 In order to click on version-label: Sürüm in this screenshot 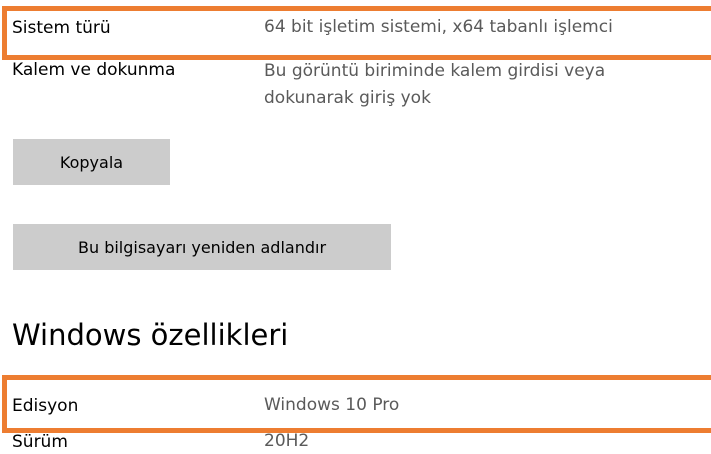, I will do `click(40, 442)`.